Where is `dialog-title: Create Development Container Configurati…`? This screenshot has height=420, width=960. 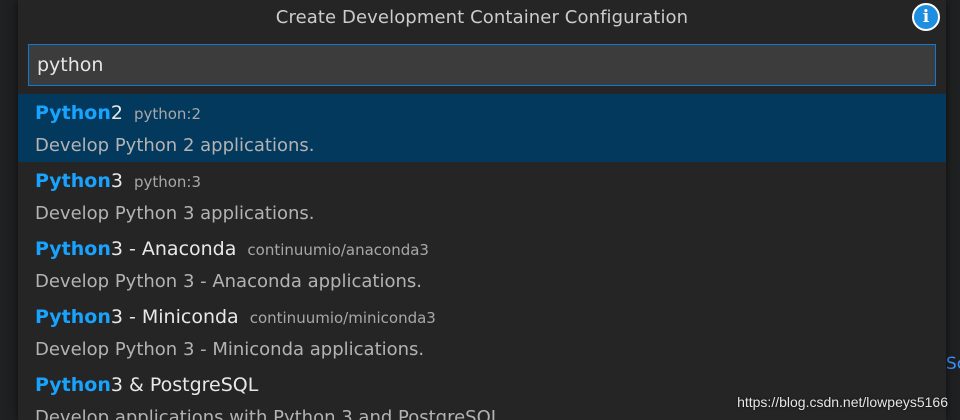
dialog-title: Create Development Container Configurati… is located at coordinates (482, 17).